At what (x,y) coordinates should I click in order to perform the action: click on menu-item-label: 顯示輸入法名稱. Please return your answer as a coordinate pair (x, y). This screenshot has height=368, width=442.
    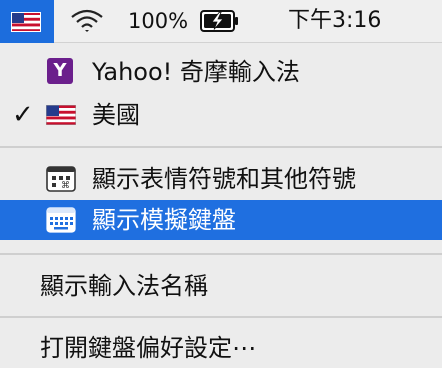
    Looking at the image, I should click on (124, 286).